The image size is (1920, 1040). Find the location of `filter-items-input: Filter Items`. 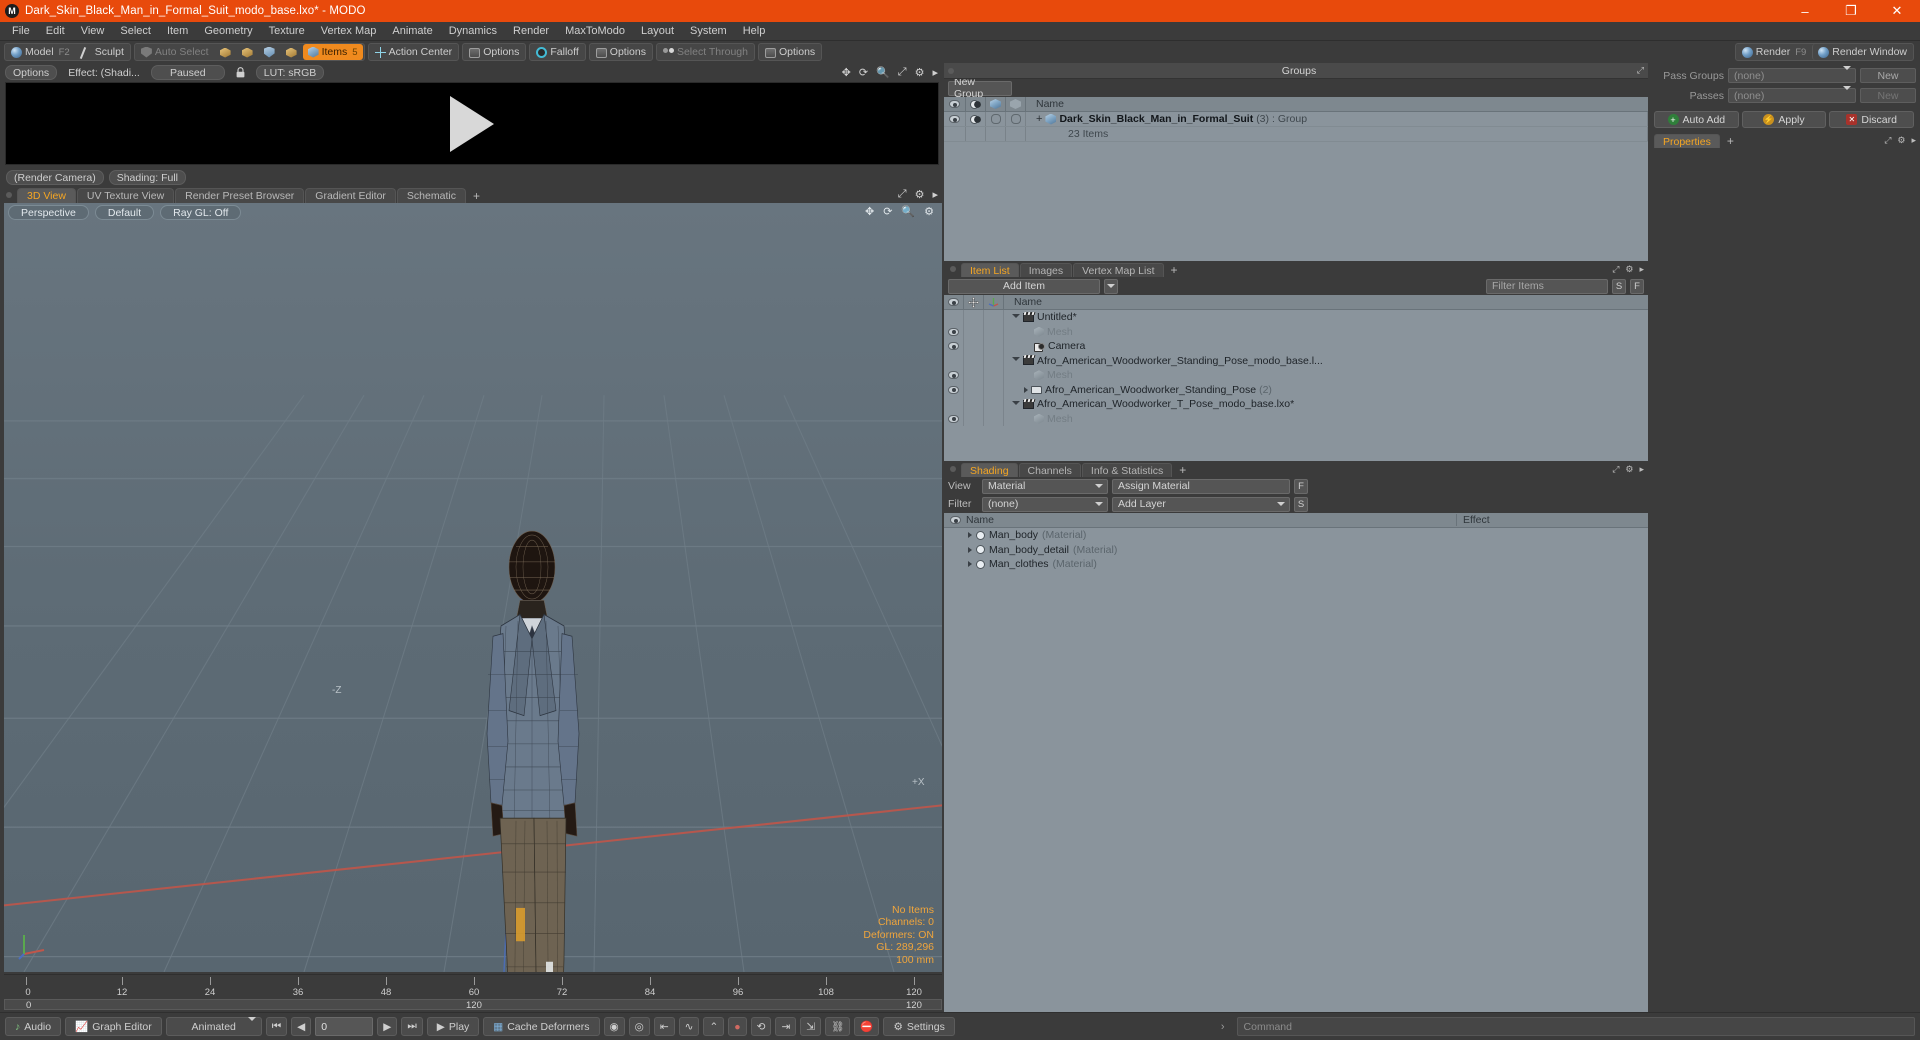

filter-items-input: Filter Items is located at coordinates (1547, 286).